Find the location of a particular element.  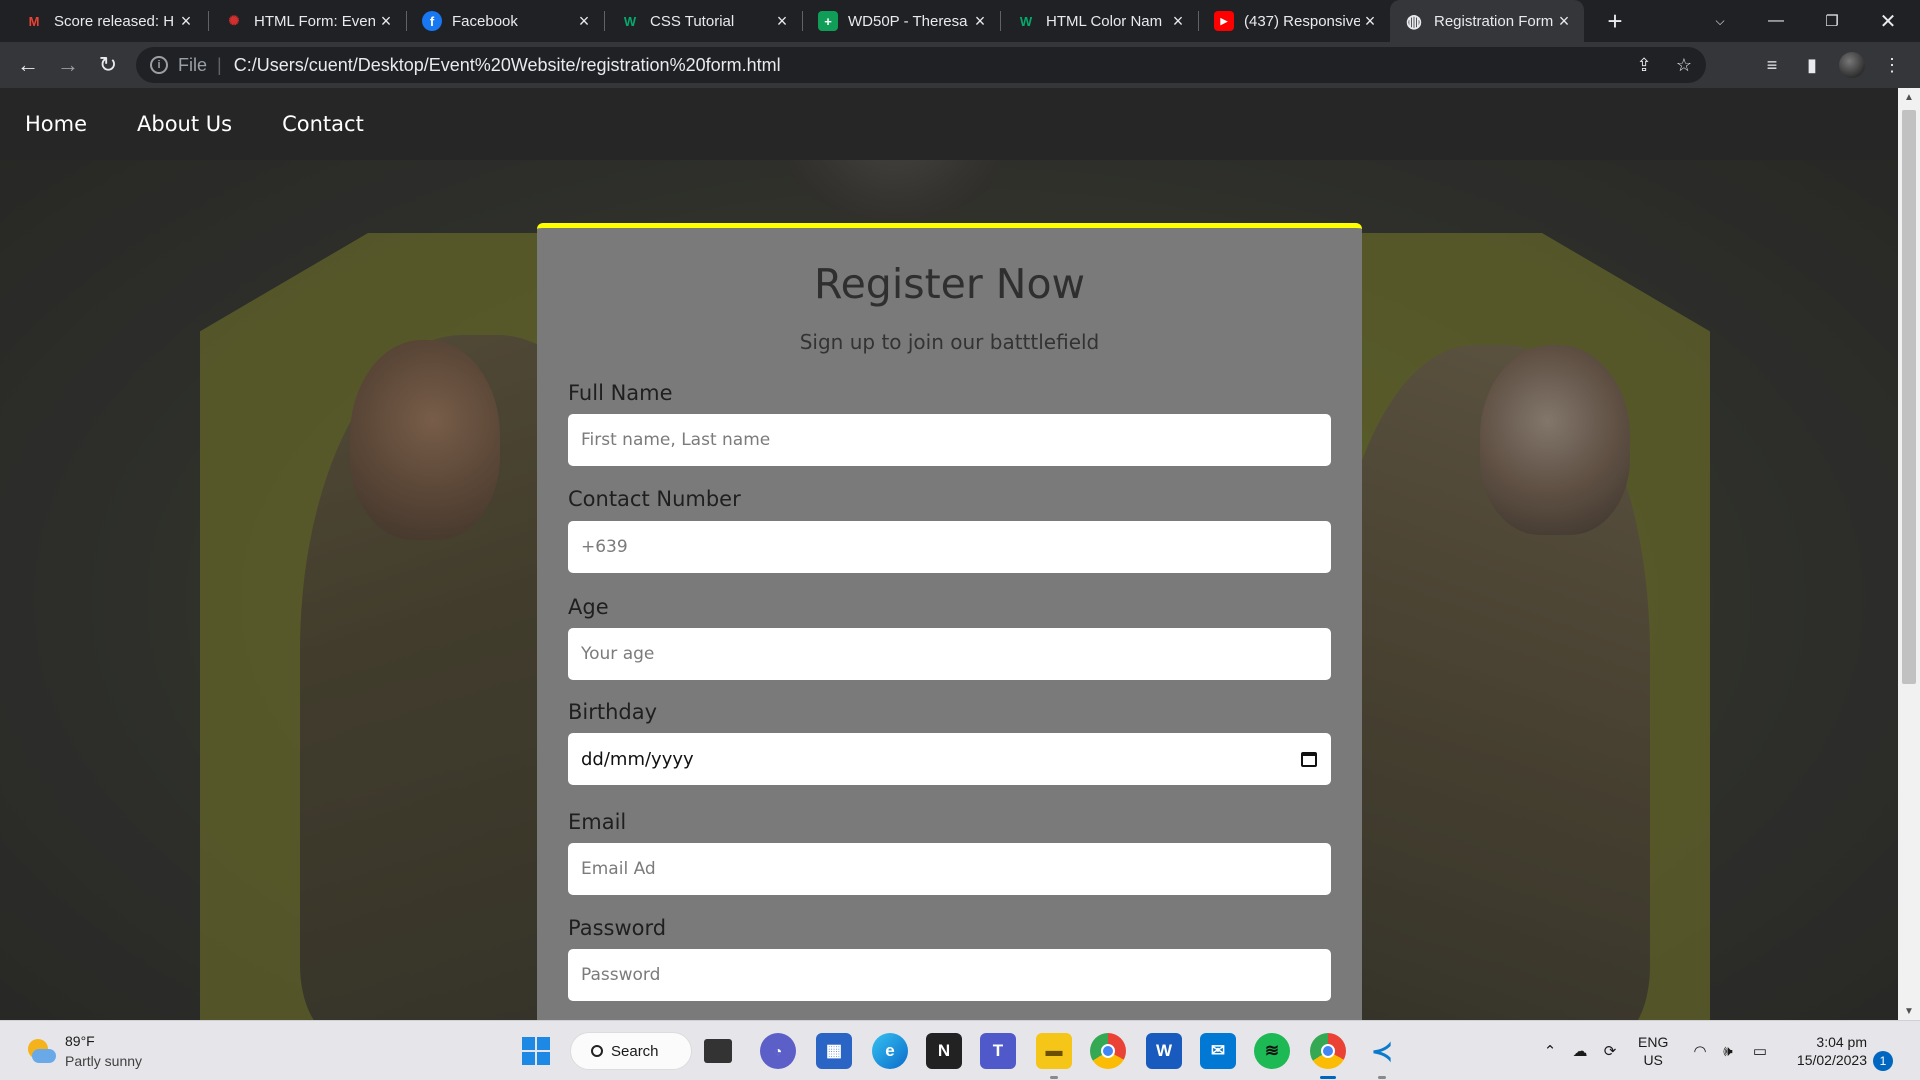

scroll-up-arrow: ▲ is located at coordinates (1909, 97).